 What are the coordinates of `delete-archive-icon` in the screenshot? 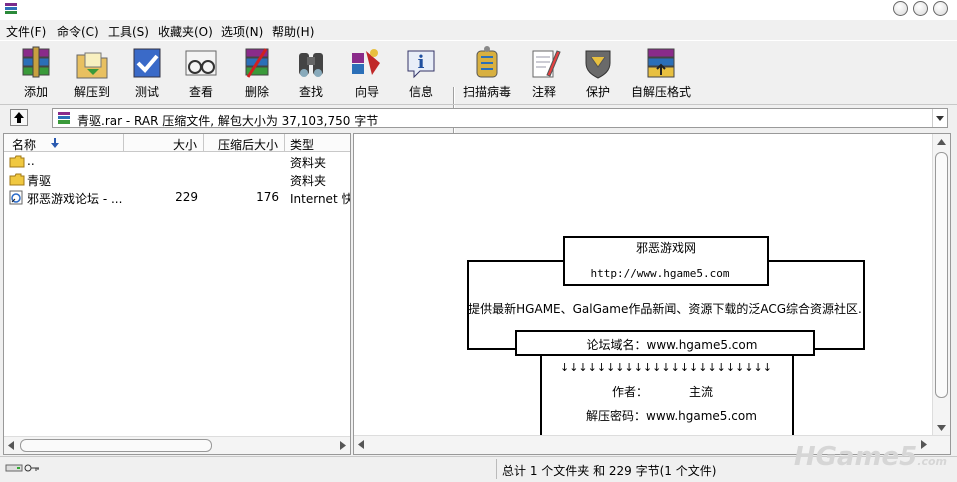 It's located at (257, 63).